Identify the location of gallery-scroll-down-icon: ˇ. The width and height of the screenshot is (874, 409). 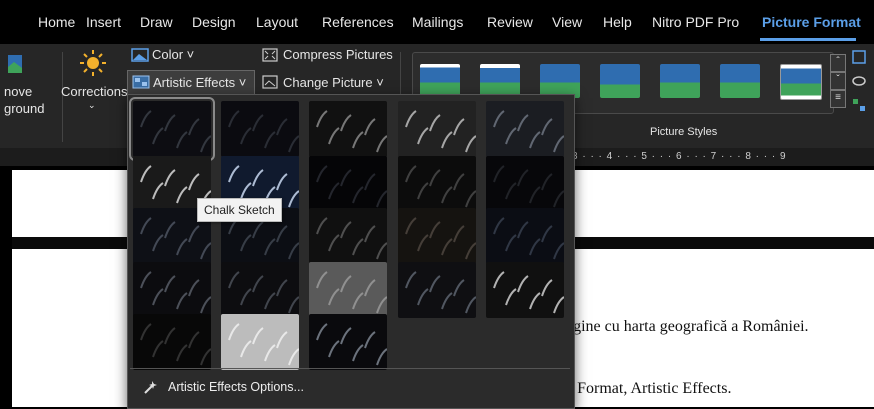
(838, 81).